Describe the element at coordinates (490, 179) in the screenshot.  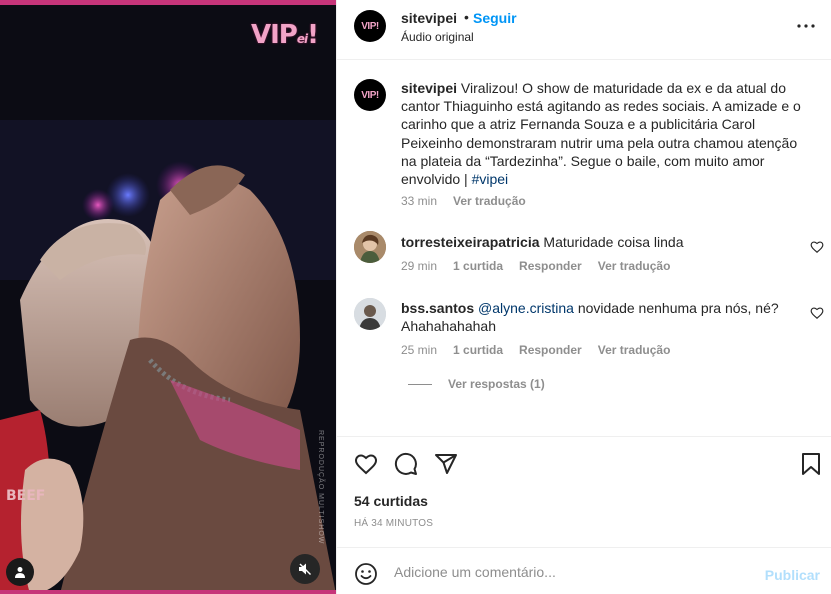
I see `caption-hashtag: #vipei` at that location.